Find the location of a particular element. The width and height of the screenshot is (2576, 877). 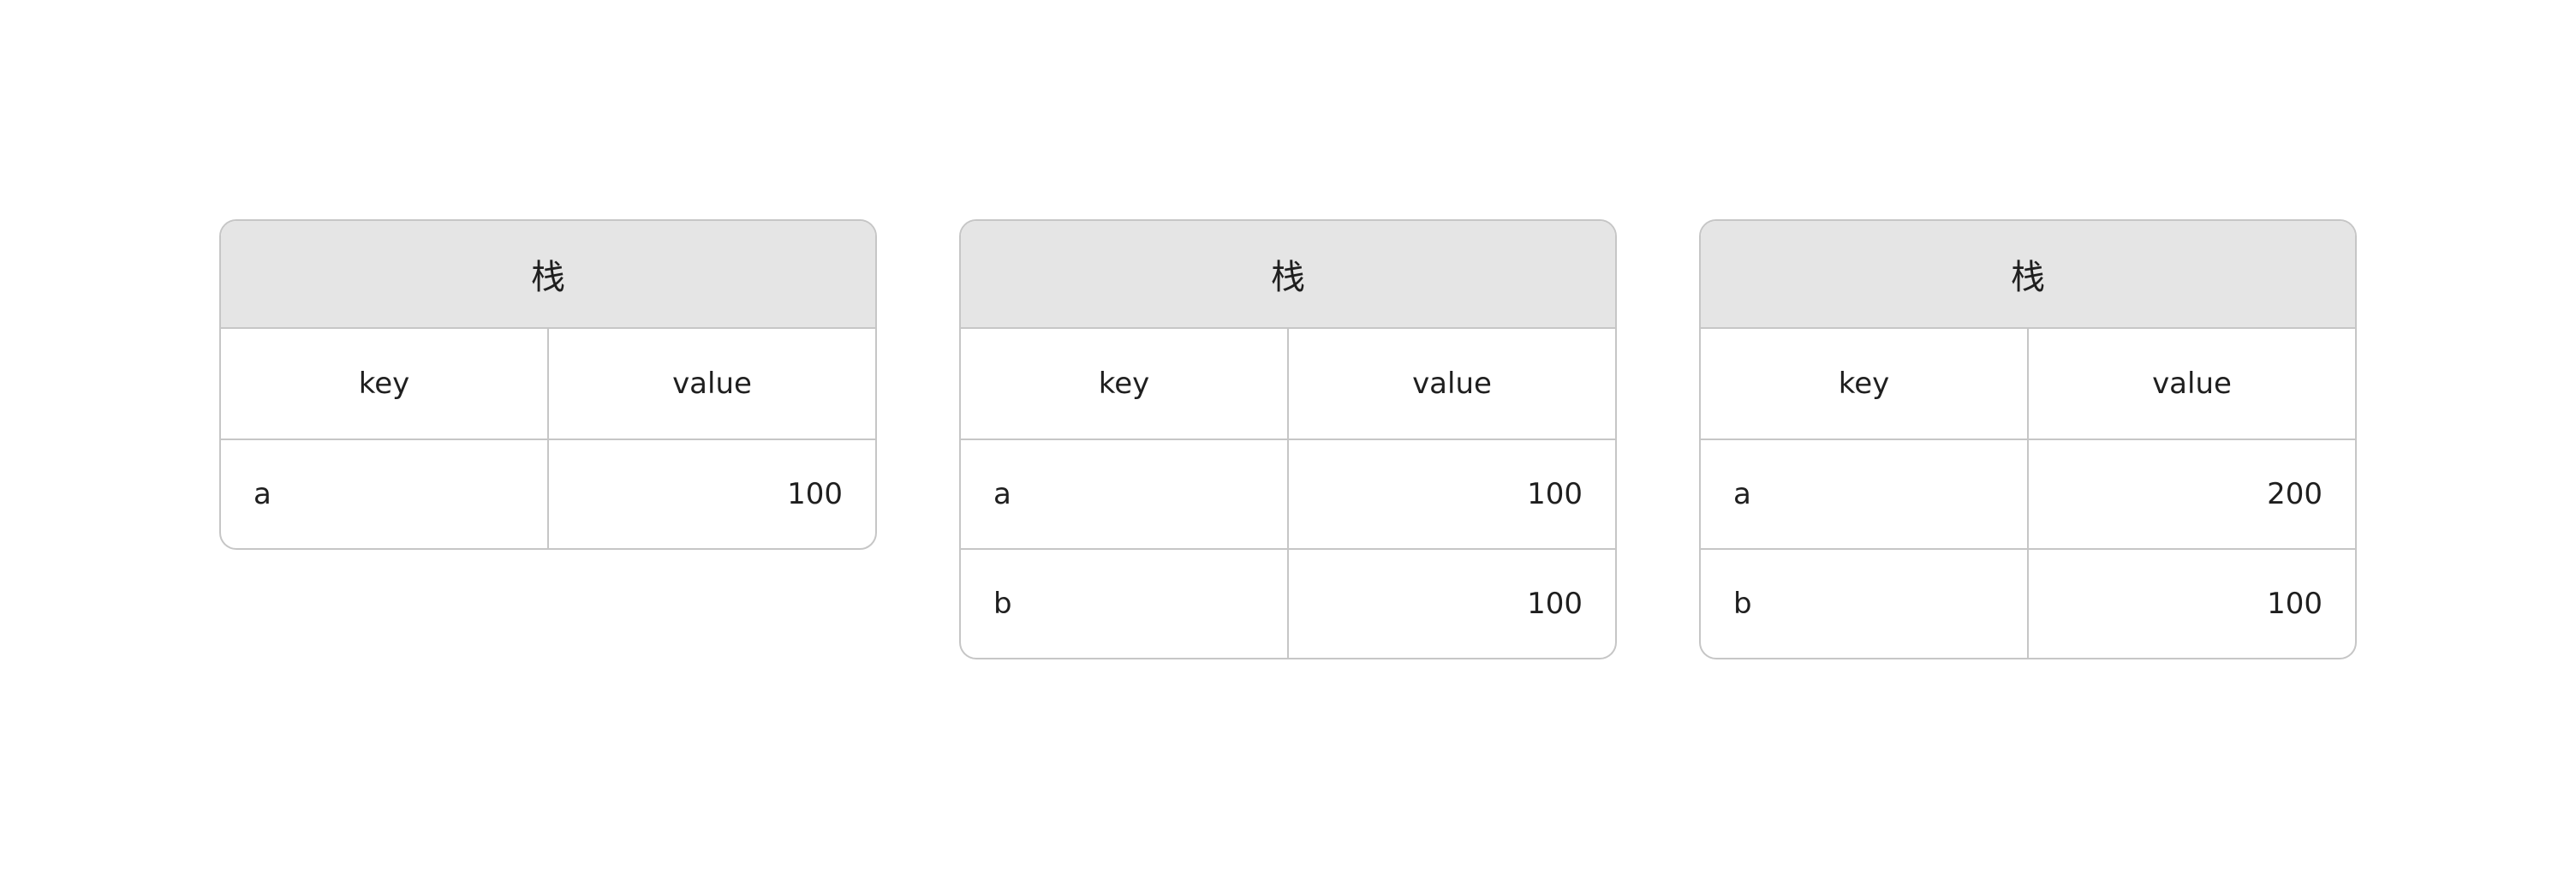

stack-table-1: 栈 key value a 100 is located at coordinates (548, 384).